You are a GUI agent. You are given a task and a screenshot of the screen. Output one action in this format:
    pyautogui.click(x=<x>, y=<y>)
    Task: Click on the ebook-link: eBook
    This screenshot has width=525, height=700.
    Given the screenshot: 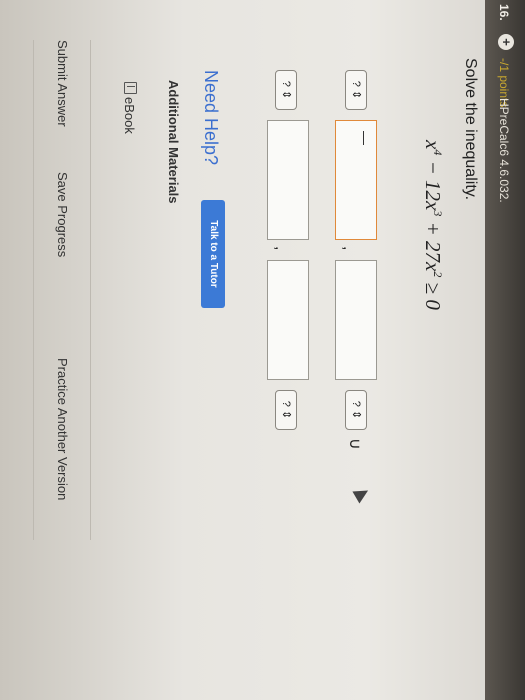 What is the action you would take?
    pyautogui.click(x=129, y=108)
    